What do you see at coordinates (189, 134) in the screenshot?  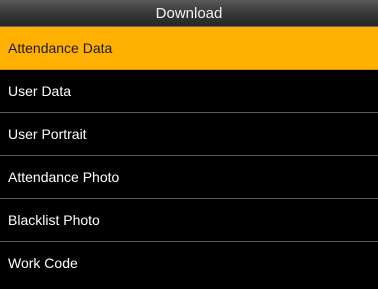 I see `menu-item-user-portrait: User Portrait` at bounding box center [189, 134].